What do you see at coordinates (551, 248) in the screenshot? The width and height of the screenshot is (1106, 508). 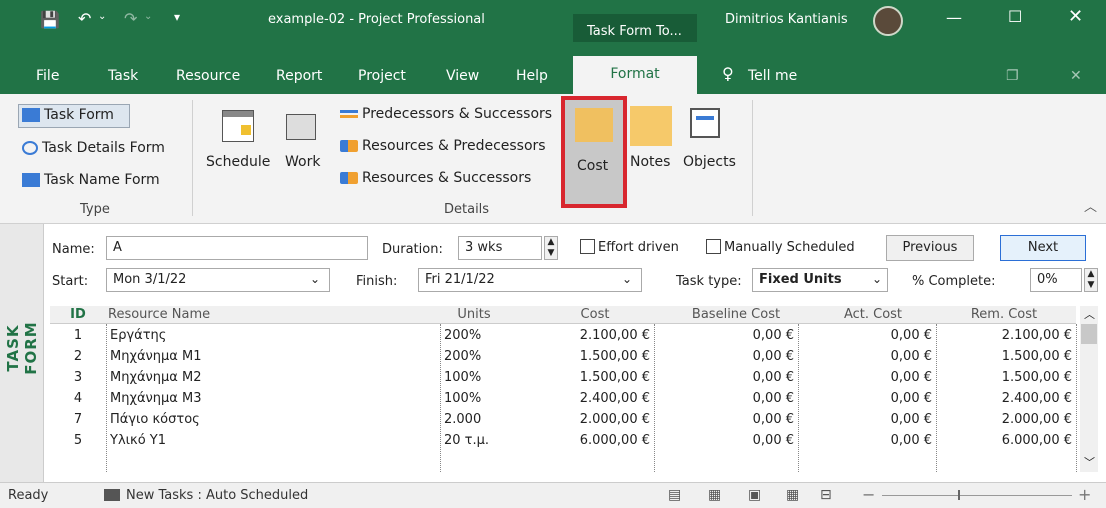 I see `duration-spinner: ▲ ▼` at bounding box center [551, 248].